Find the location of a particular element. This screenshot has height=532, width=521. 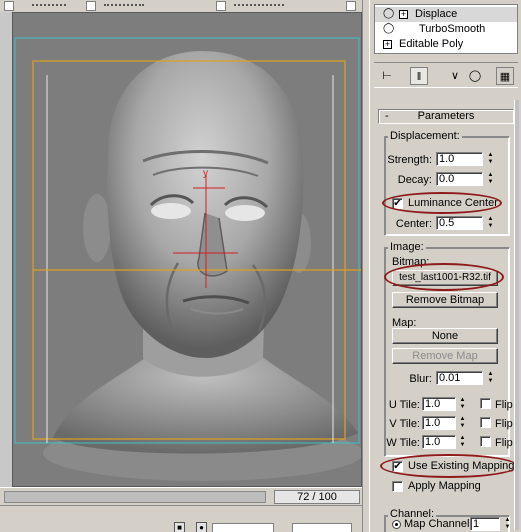

v-tile-spinner-arrows: ▲ ▼ is located at coordinates (462, 423).